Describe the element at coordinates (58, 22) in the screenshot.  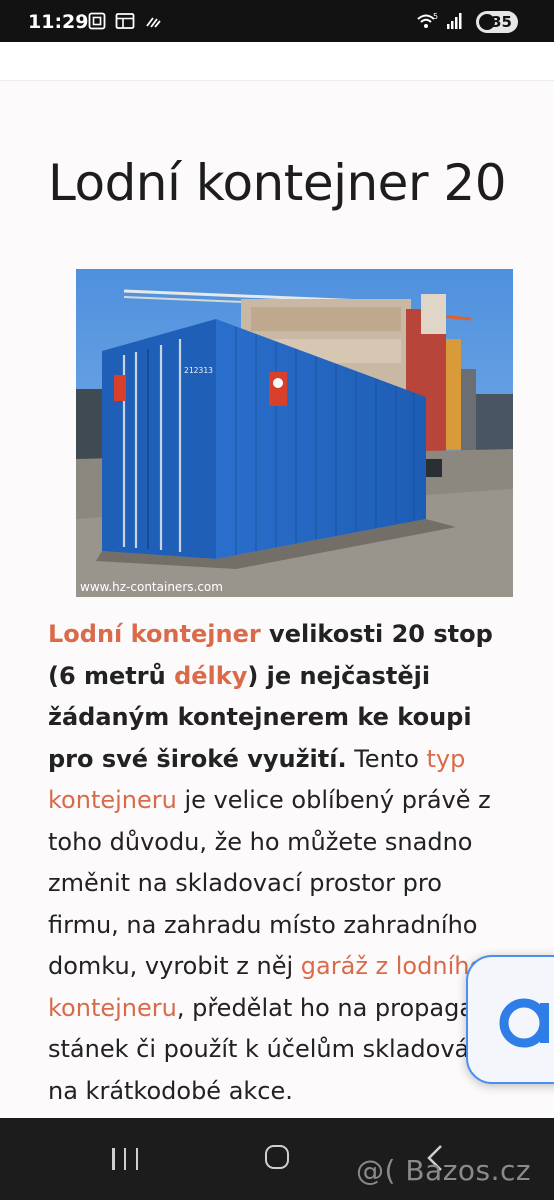
I see `status-time: 11:29` at that location.